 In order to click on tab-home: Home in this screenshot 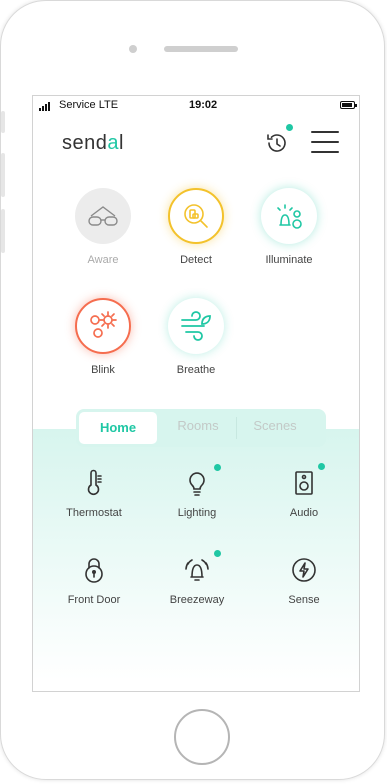, I will do `click(118, 428)`.